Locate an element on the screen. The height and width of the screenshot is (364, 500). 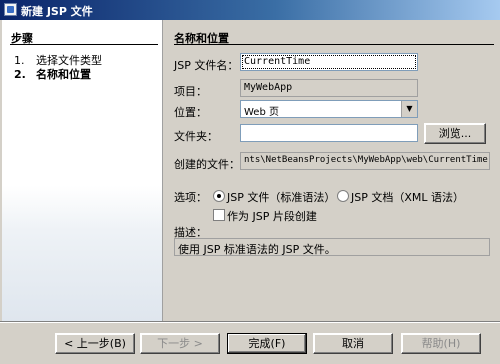
next-button: 下一步 > is located at coordinates (180, 343).